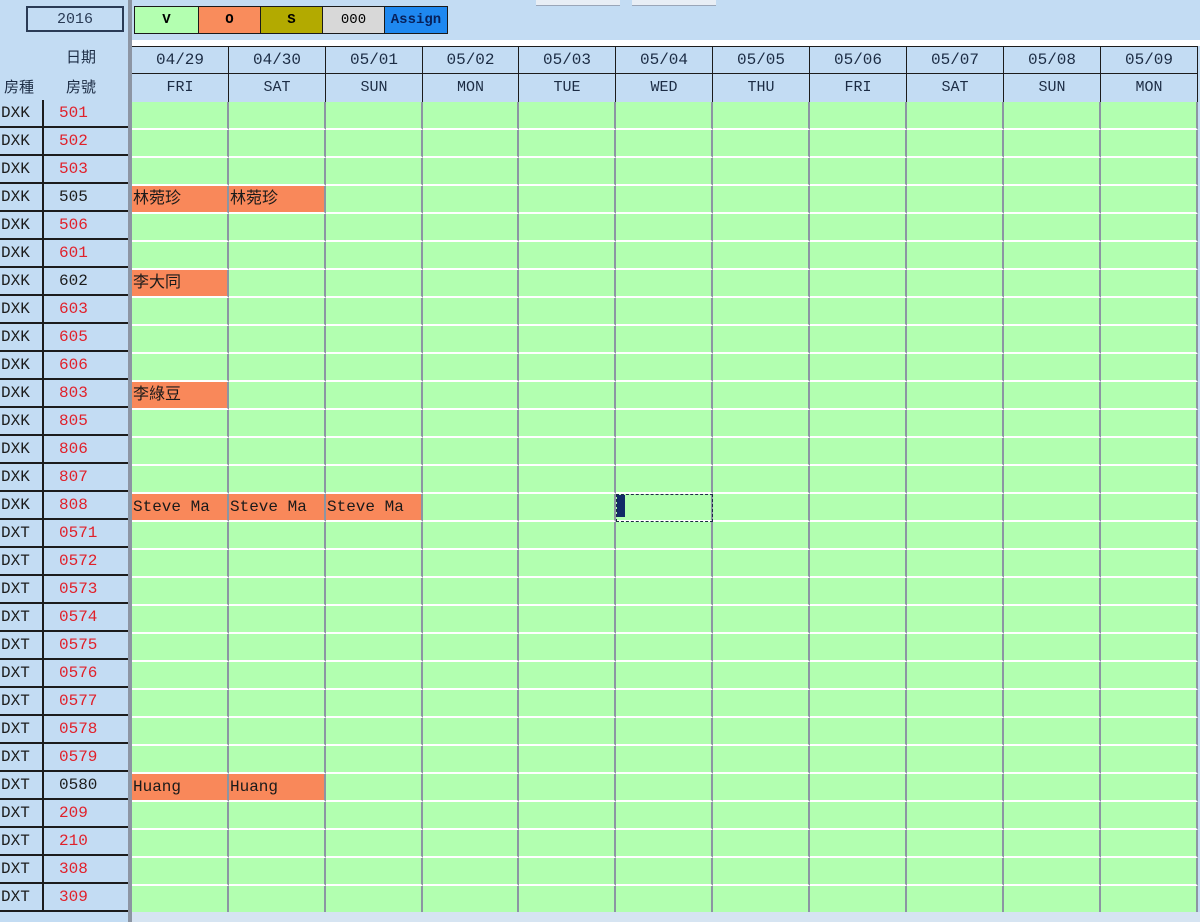 The width and height of the screenshot is (1200, 922). I want to click on room-row: DXT 0577, so click(64, 702).